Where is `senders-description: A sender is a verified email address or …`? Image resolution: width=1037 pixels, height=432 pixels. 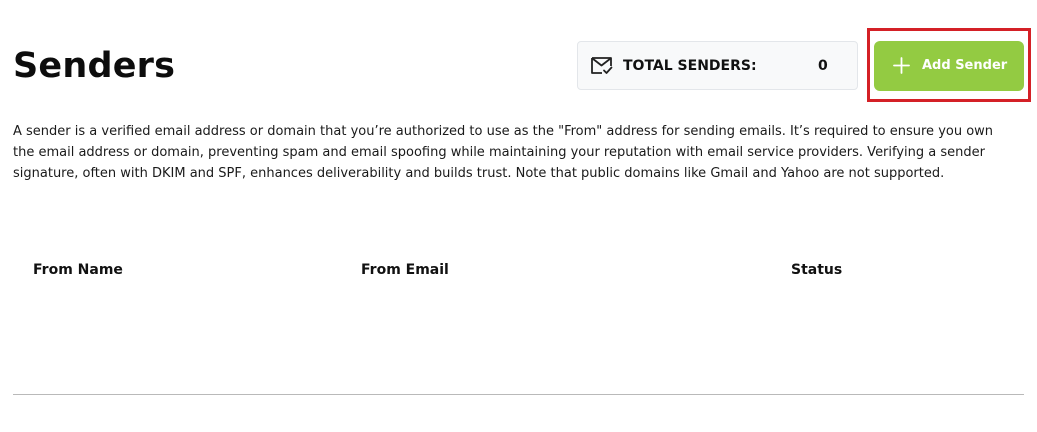 senders-description: A sender is a verified email address or … is located at coordinates (503, 152).